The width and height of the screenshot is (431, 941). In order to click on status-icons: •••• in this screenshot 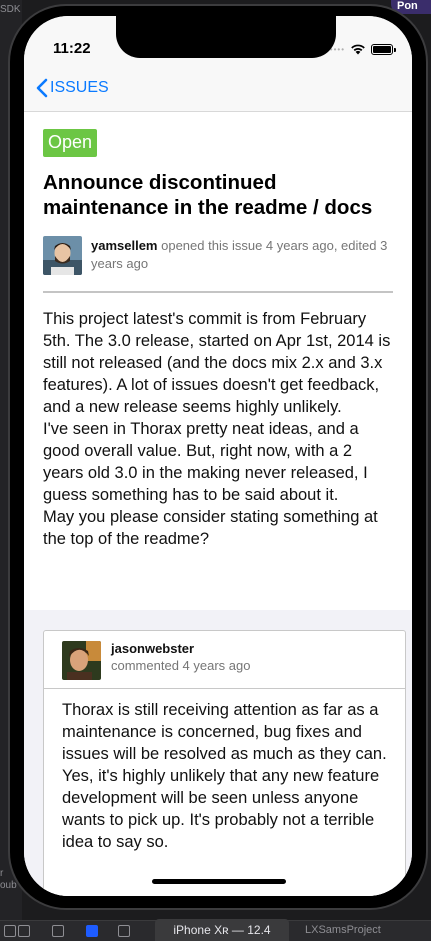, I will do `click(363, 49)`.